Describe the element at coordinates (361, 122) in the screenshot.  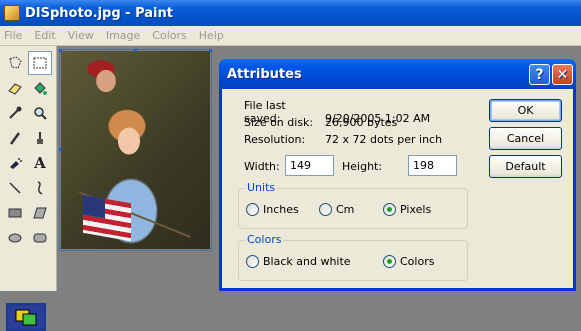
I see `info-value: 26,900 bytes` at that location.